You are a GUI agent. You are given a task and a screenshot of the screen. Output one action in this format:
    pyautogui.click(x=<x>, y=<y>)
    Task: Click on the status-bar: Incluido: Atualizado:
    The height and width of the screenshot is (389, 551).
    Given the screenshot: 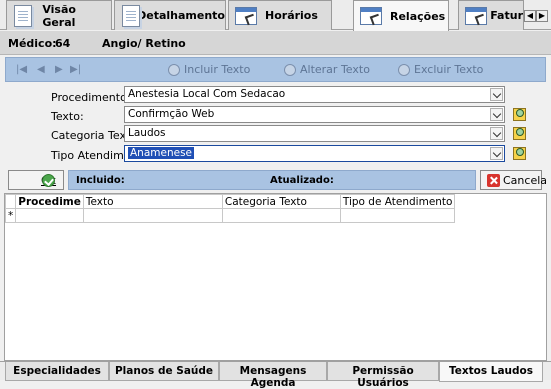 What is the action you would take?
    pyautogui.click(x=272, y=180)
    